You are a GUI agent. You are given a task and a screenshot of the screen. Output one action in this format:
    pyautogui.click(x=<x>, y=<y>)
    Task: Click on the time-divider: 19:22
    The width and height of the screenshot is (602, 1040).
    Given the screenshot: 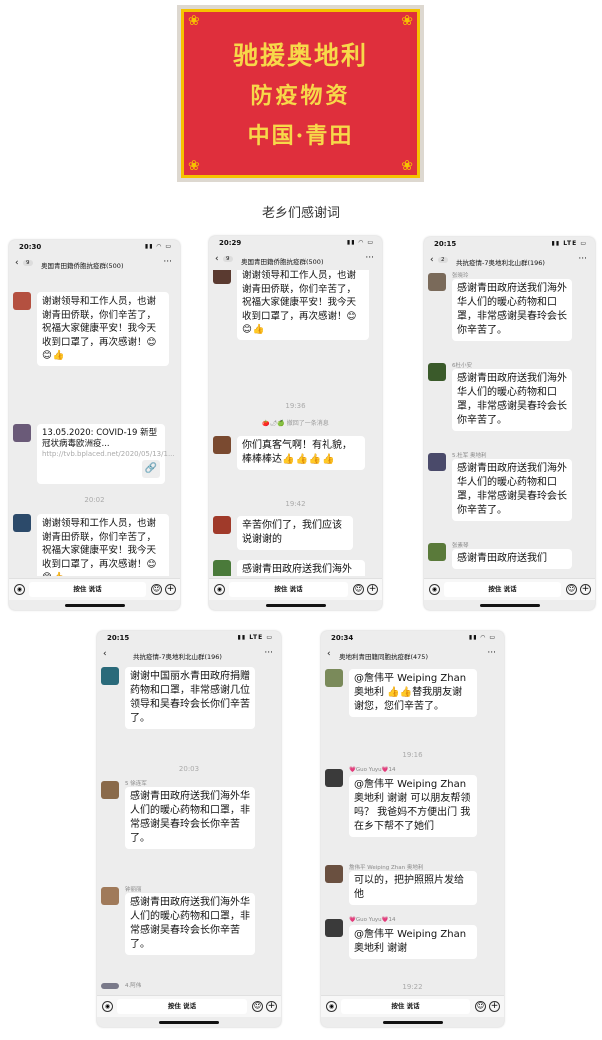 What is the action you would take?
    pyautogui.click(x=412, y=987)
    